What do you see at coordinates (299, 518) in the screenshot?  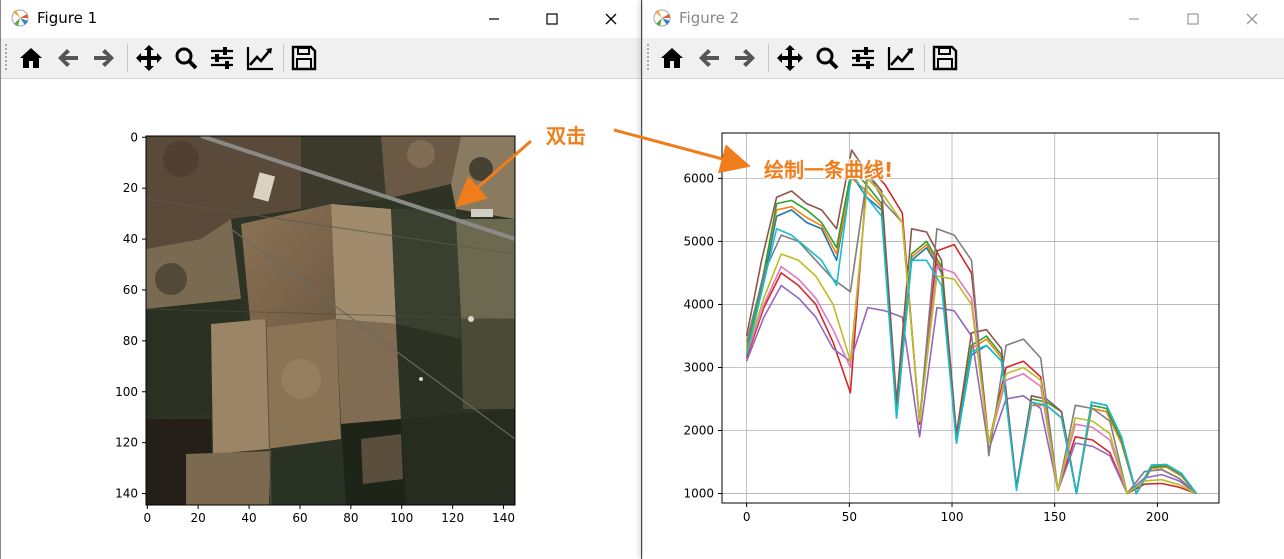 I see `x-tick-label: 60` at bounding box center [299, 518].